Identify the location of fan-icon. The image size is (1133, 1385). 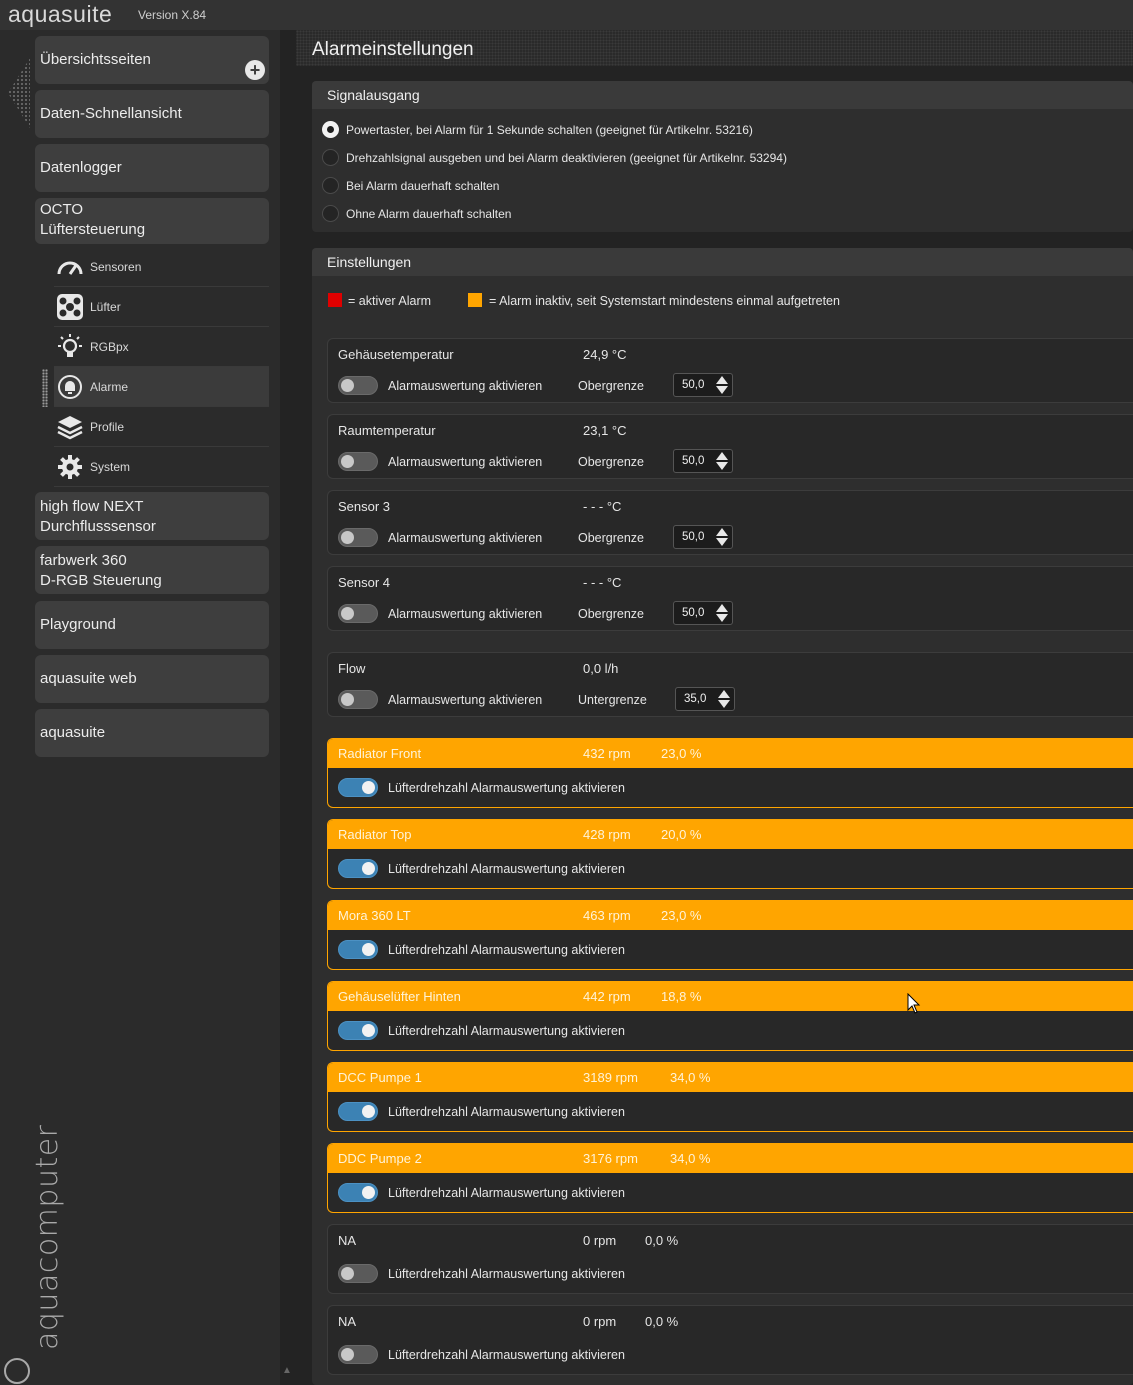
(70, 307).